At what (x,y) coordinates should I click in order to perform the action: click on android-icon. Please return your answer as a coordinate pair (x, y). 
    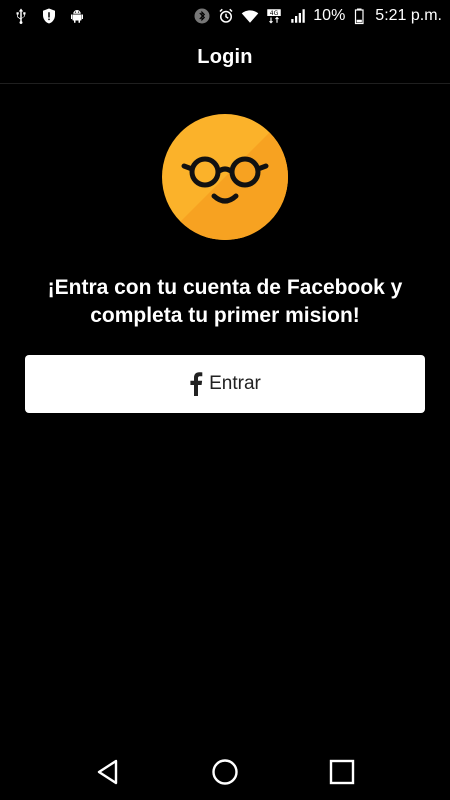
    Looking at the image, I should click on (77, 16).